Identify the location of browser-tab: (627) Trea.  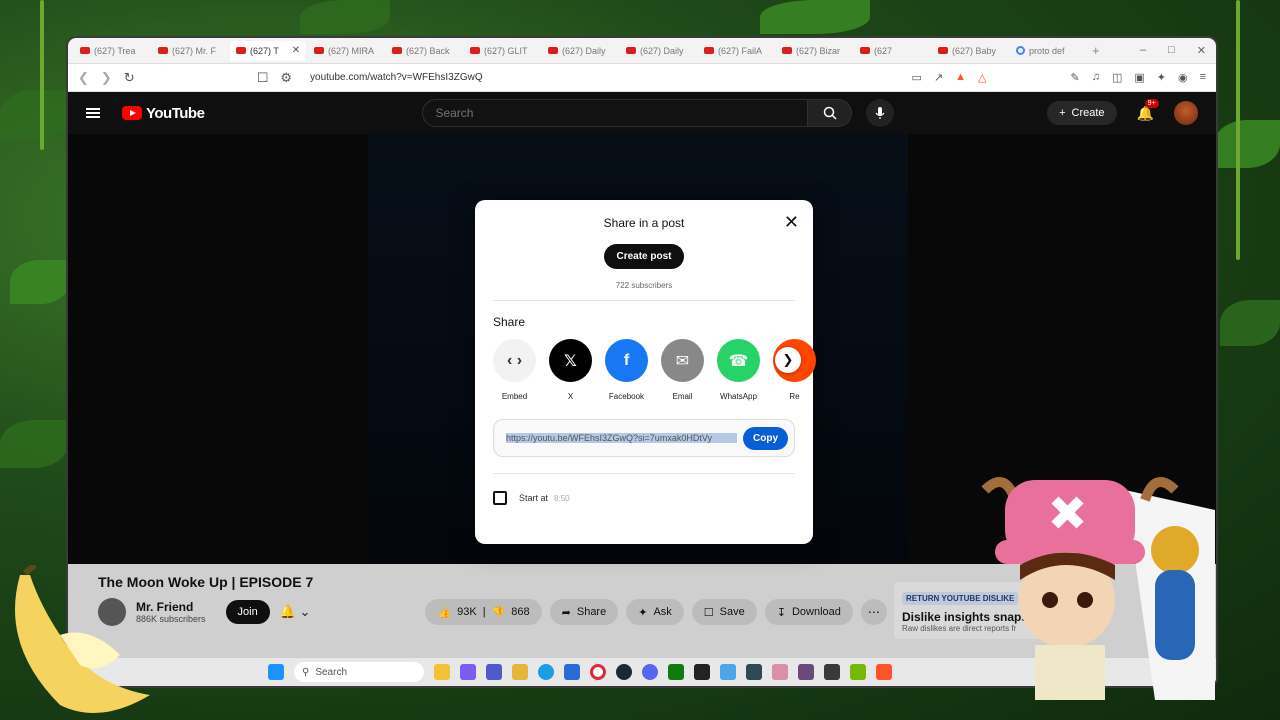
(112, 51).